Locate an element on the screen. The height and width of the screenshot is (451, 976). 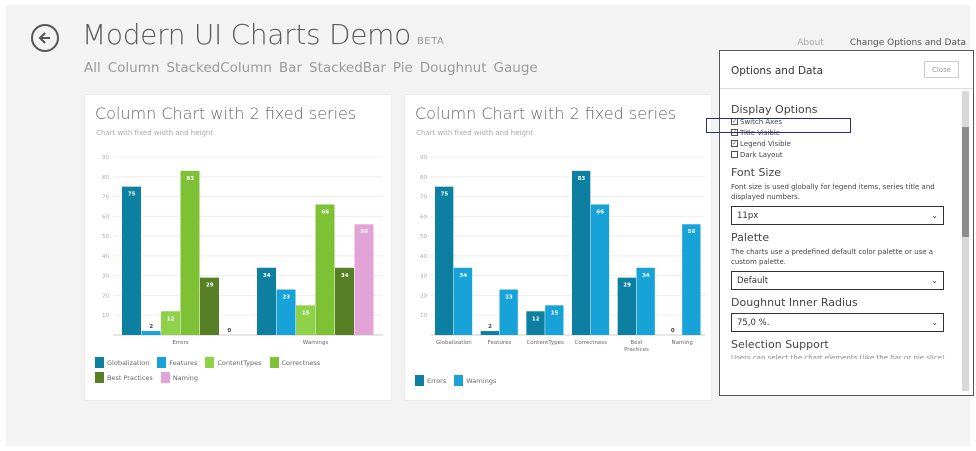
x-tick-label: Practices is located at coordinates (636, 350).